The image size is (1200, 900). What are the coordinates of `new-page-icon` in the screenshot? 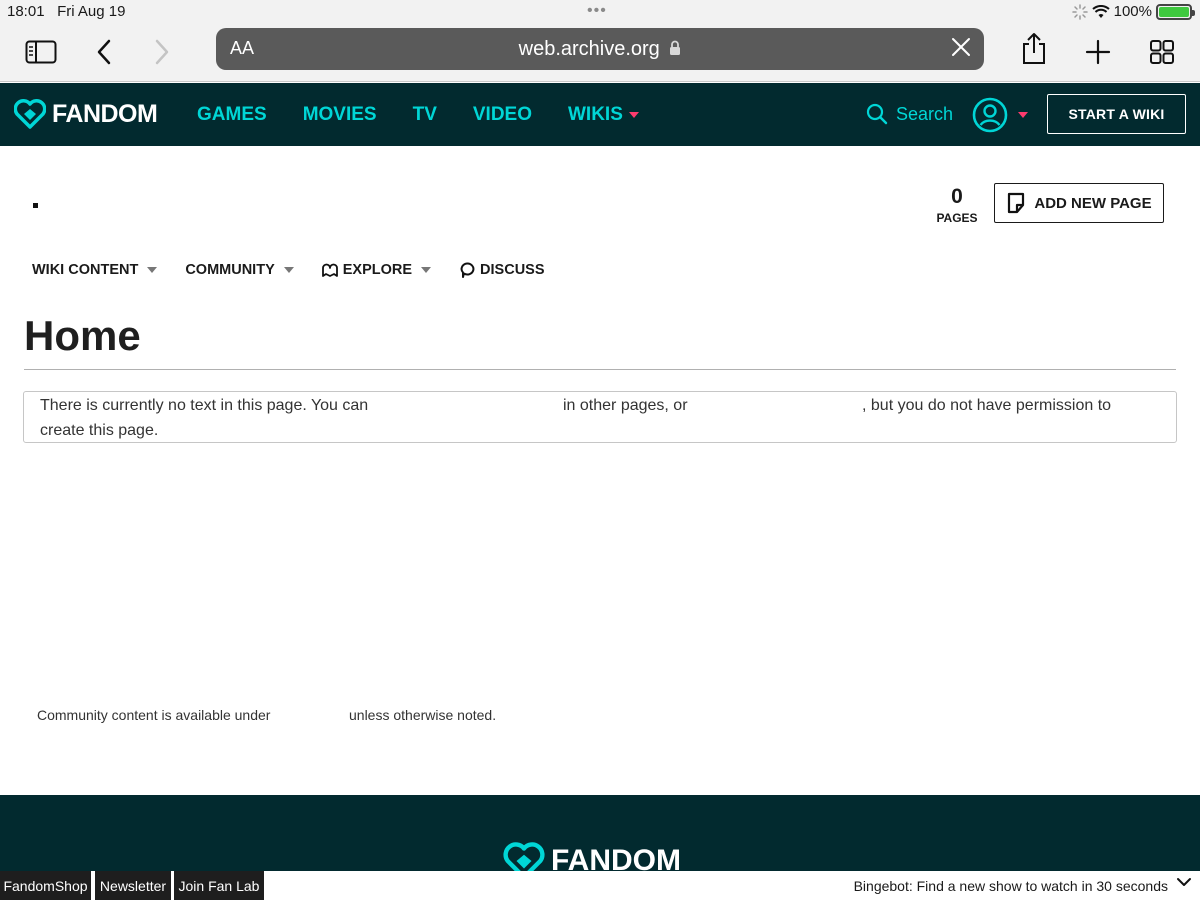 It's located at (1016, 203).